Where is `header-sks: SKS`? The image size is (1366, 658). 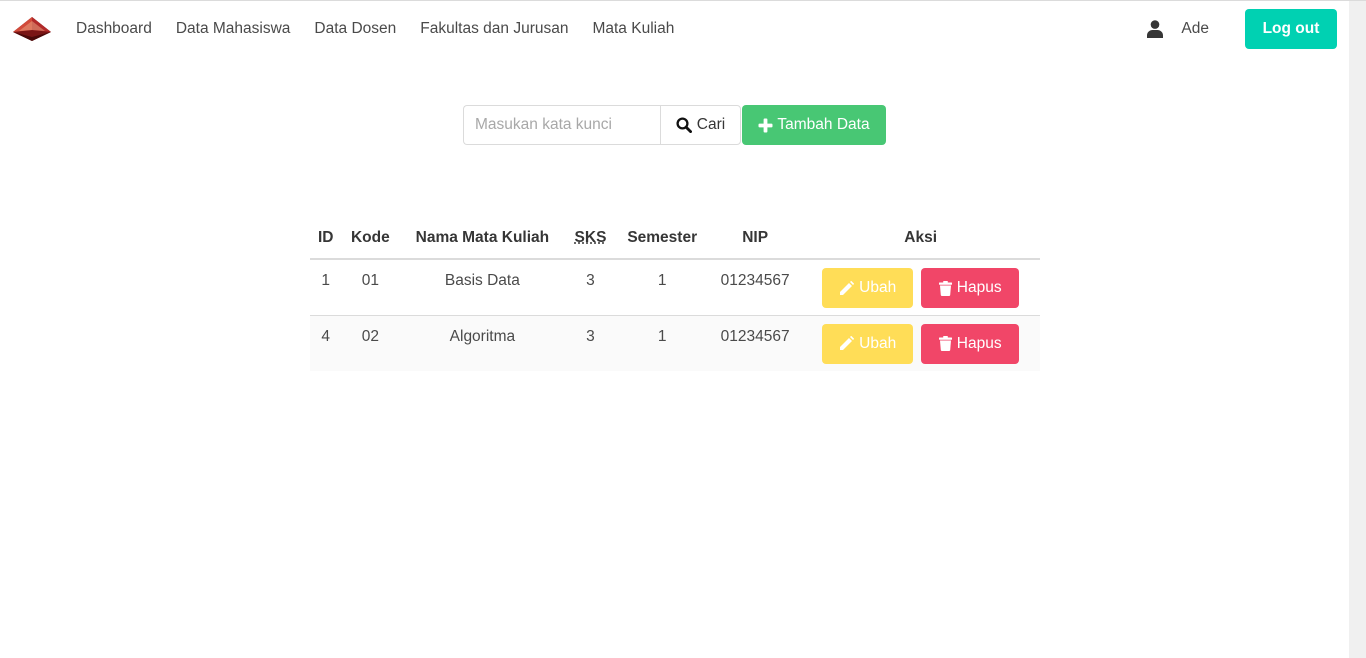 header-sks: SKS is located at coordinates (590, 239).